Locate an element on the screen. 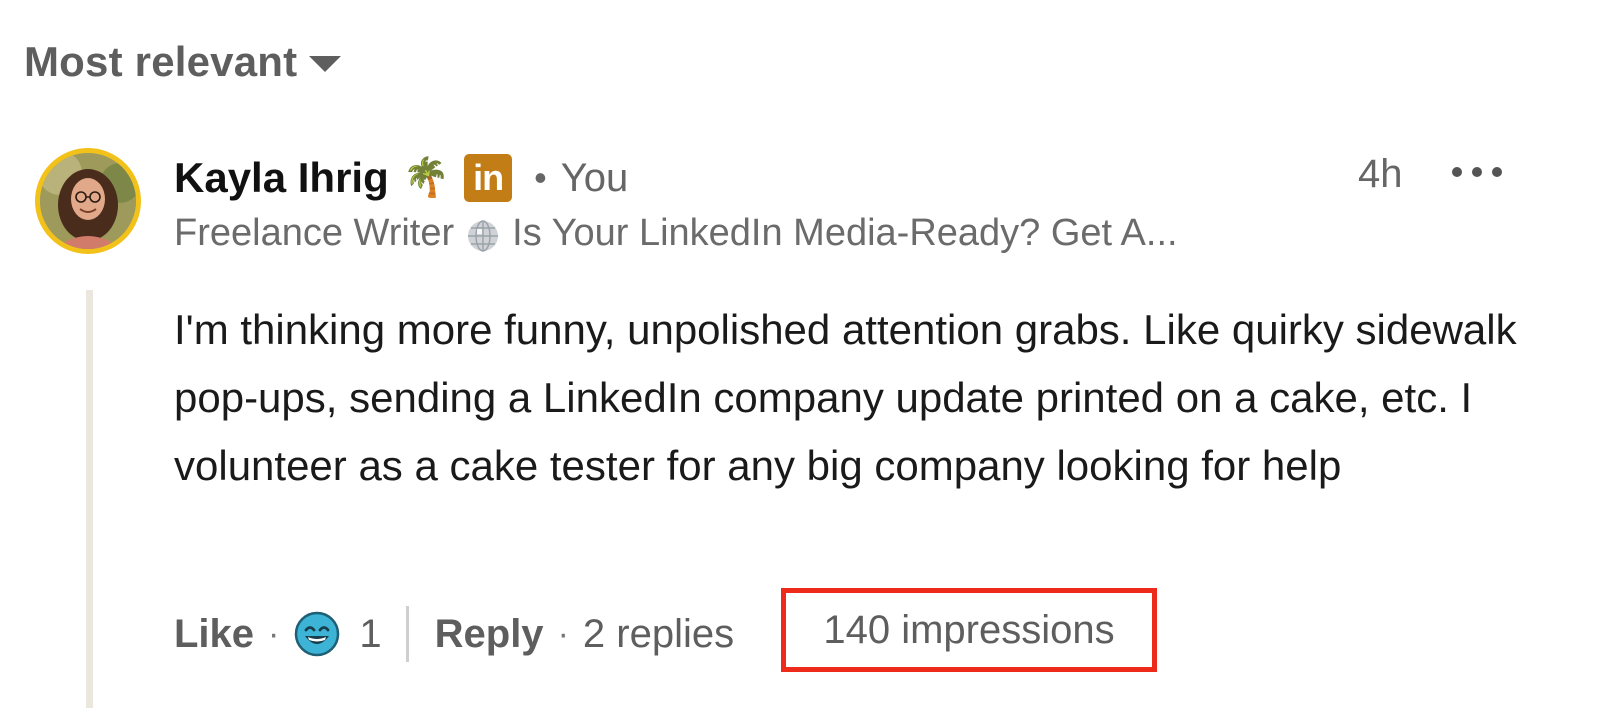 This screenshot has height=708, width=1600. comment-time: 4h is located at coordinates (1380, 174).